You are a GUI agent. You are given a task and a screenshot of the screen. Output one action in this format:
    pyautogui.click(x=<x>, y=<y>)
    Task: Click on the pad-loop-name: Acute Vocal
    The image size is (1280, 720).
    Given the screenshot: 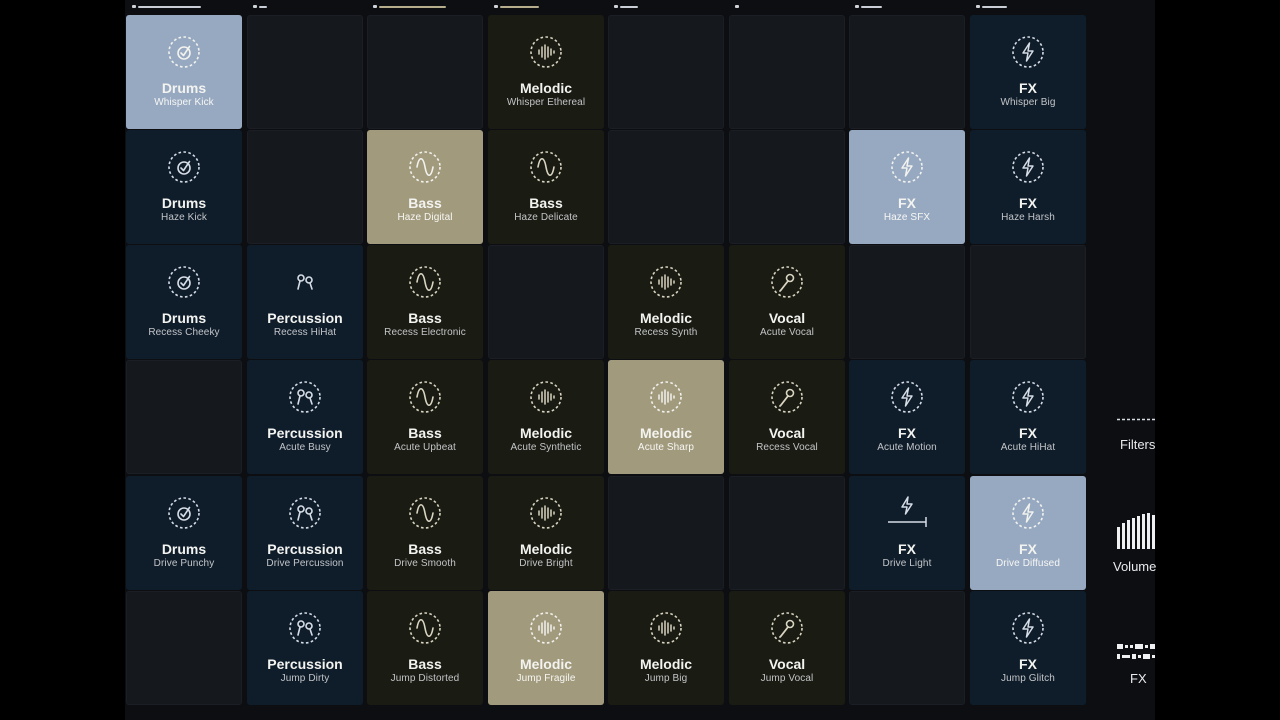 What is the action you would take?
    pyautogui.click(x=787, y=332)
    